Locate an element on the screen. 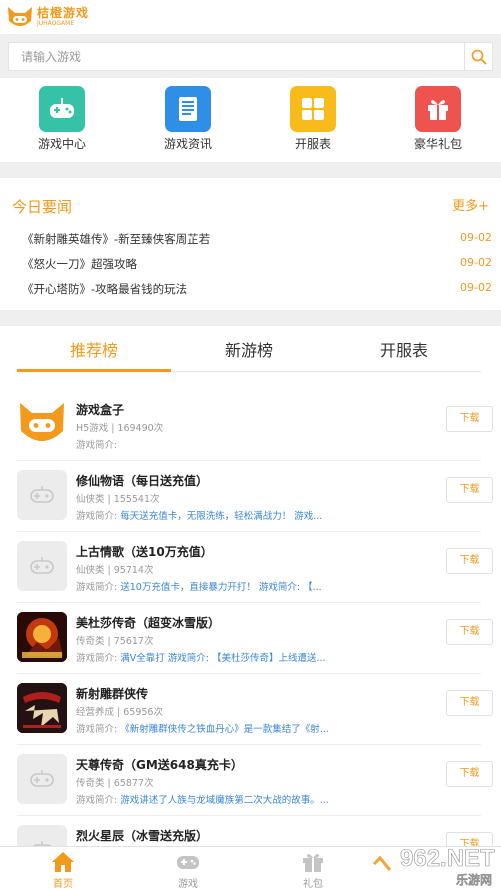 This screenshot has width=501, height=890. bottom-nav-home: 首页 is located at coordinates (63, 870).